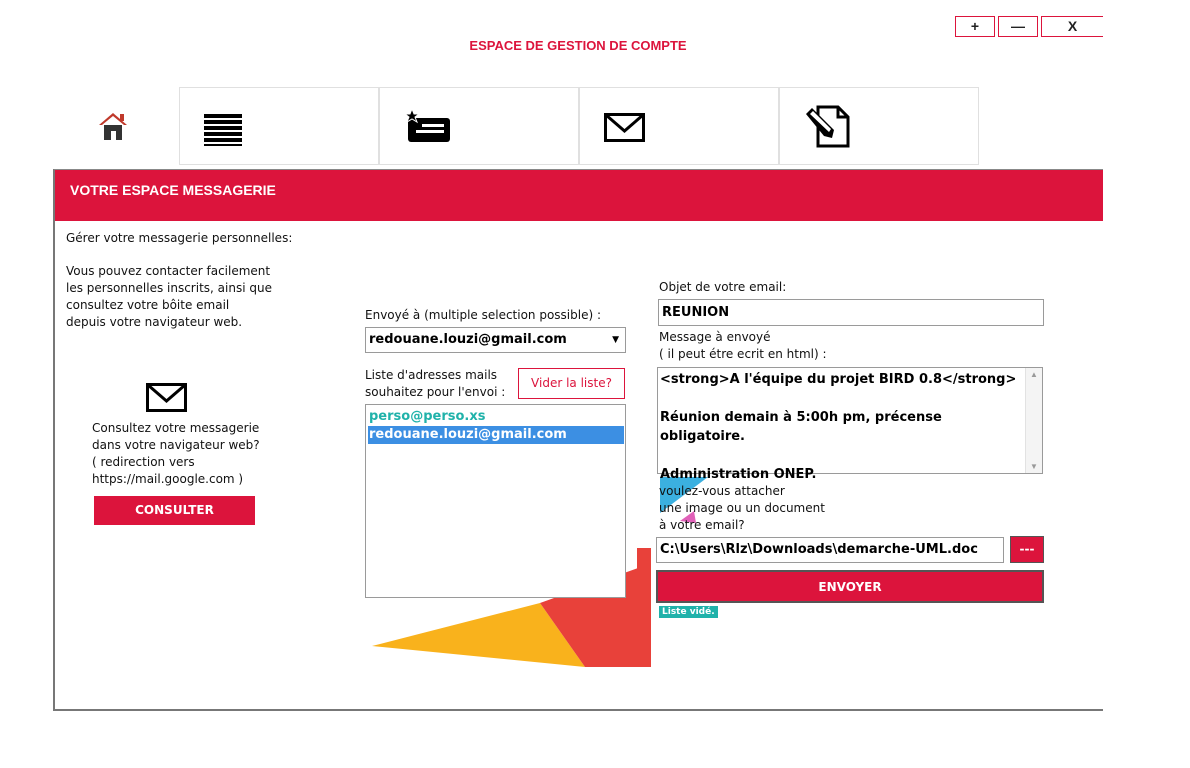 This screenshot has width=1190, height=768. I want to click on clear-list-button: Vider la liste?, so click(571, 383).